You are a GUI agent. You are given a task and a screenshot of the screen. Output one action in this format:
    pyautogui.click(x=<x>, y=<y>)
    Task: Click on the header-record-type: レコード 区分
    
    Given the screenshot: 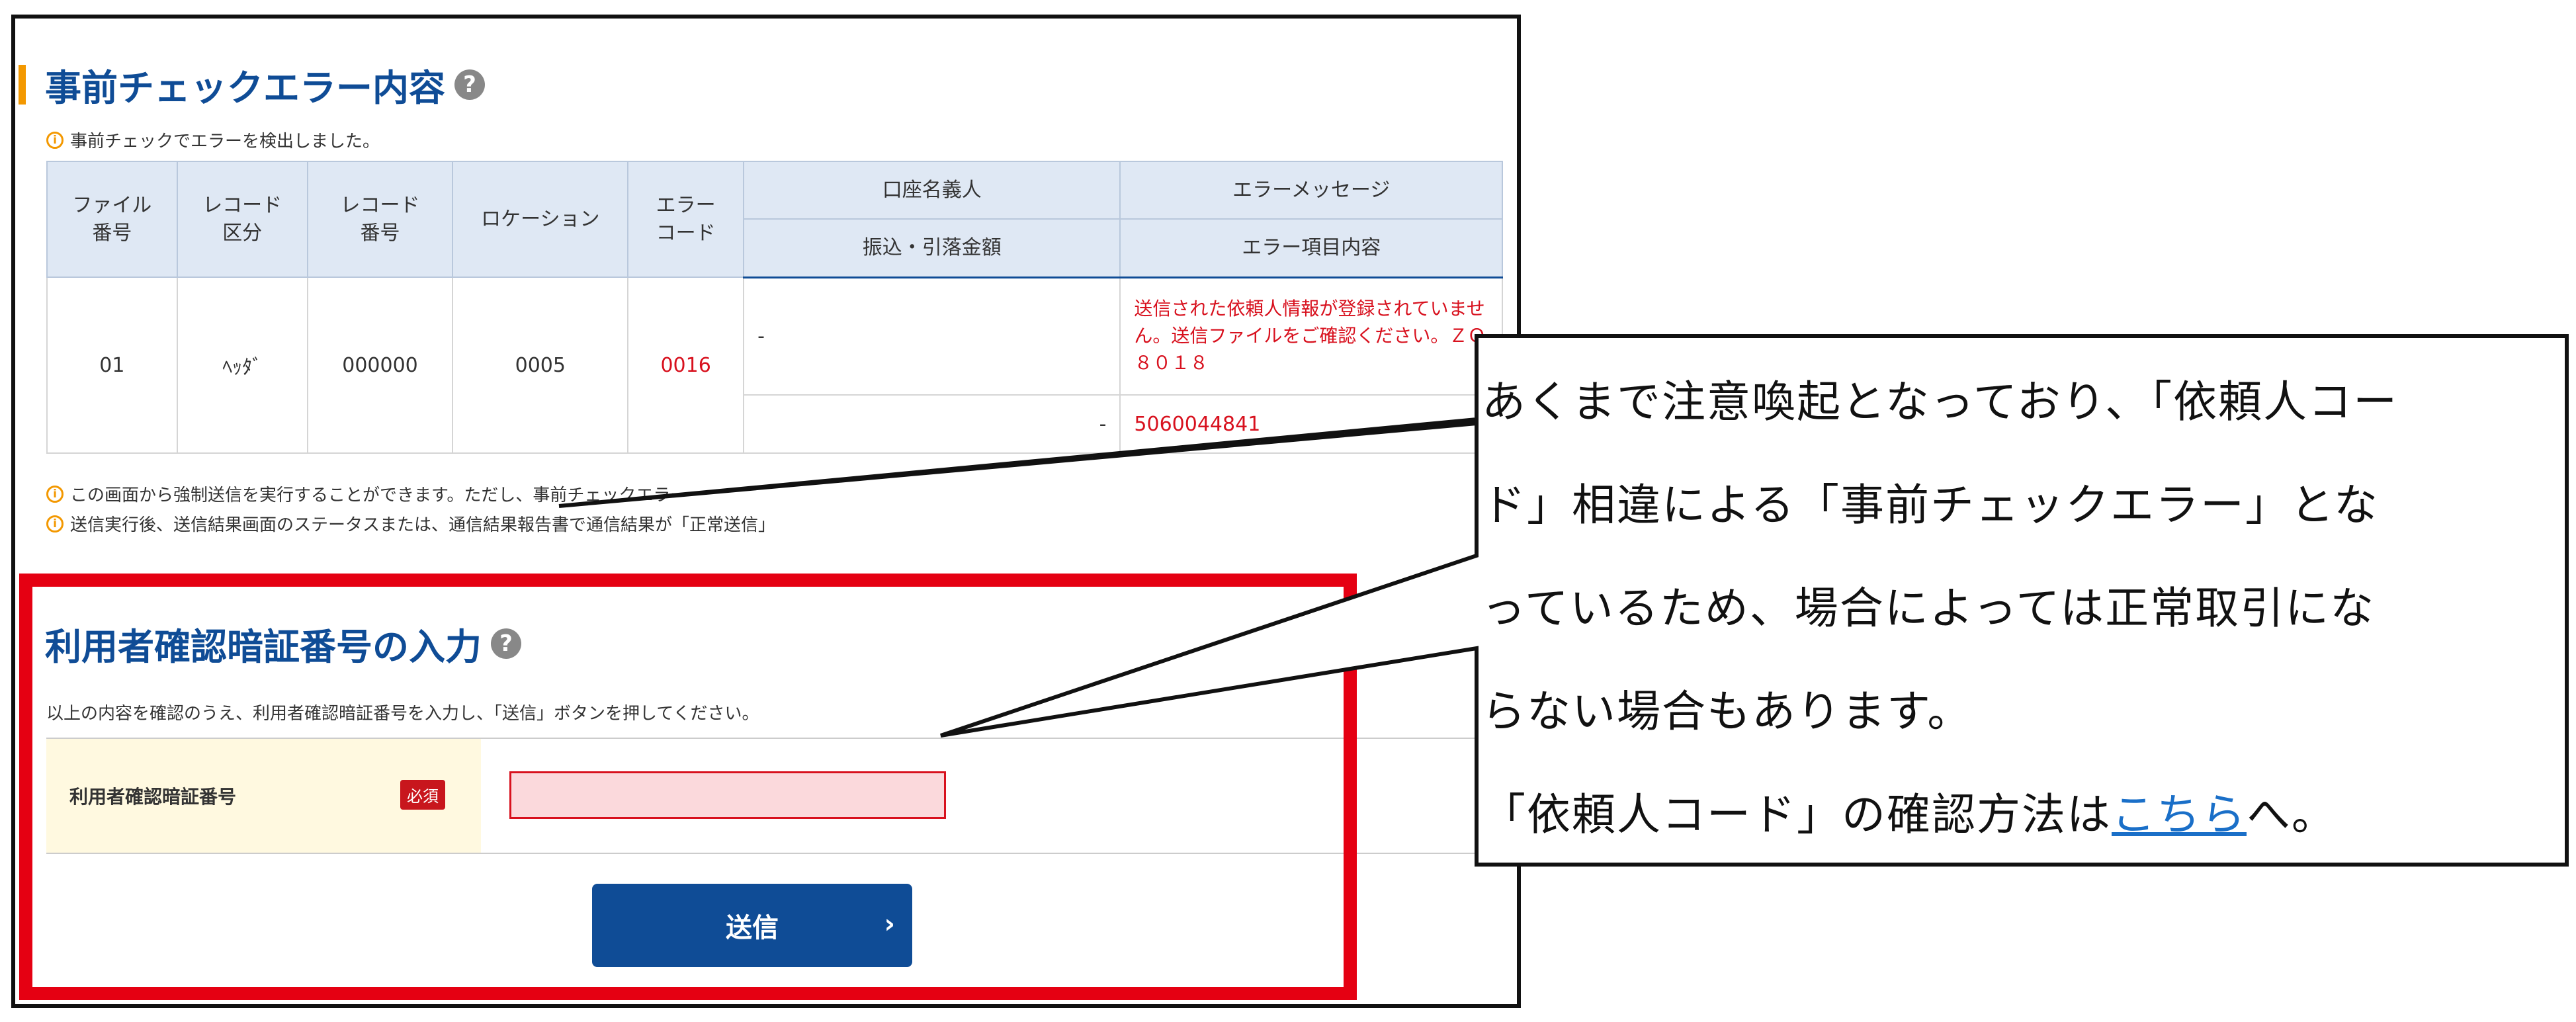 What is the action you would take?
    pyautogui.click(x=242, y=220)
    